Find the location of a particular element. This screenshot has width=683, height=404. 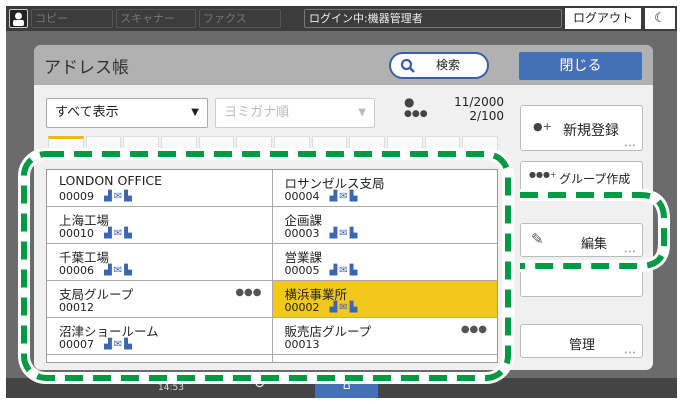

edit-highlight-halo is located at coordinates (595, 230).